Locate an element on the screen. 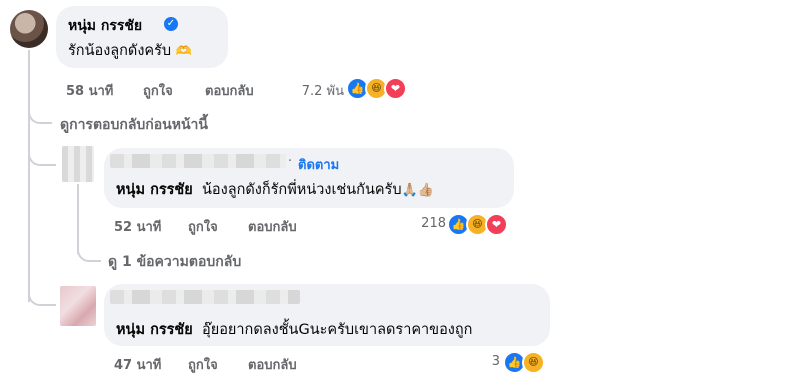 This screenshot has width=800, height=380. haha-icon: 😆 is located at coordinates (533, 362).